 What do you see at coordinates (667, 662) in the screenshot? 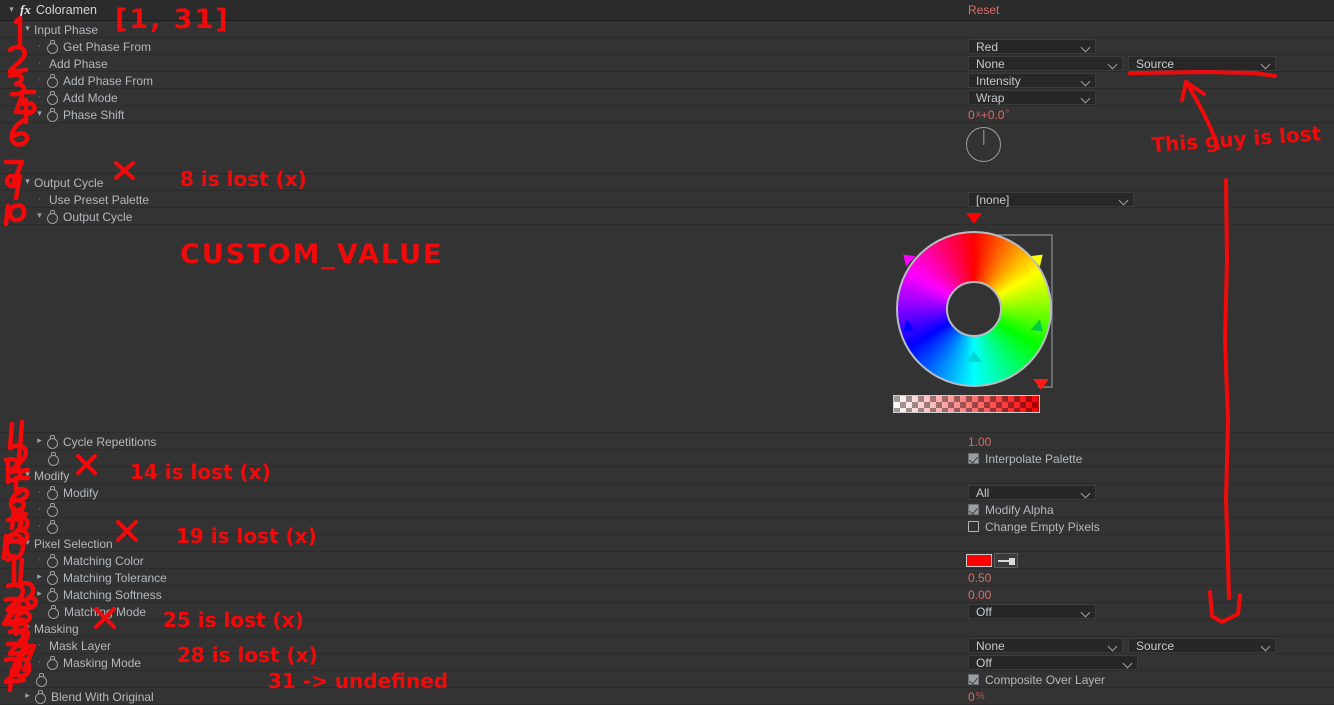
I see `row-masking-mode: · Masking Mode Off` at bounding box center [667, 662].